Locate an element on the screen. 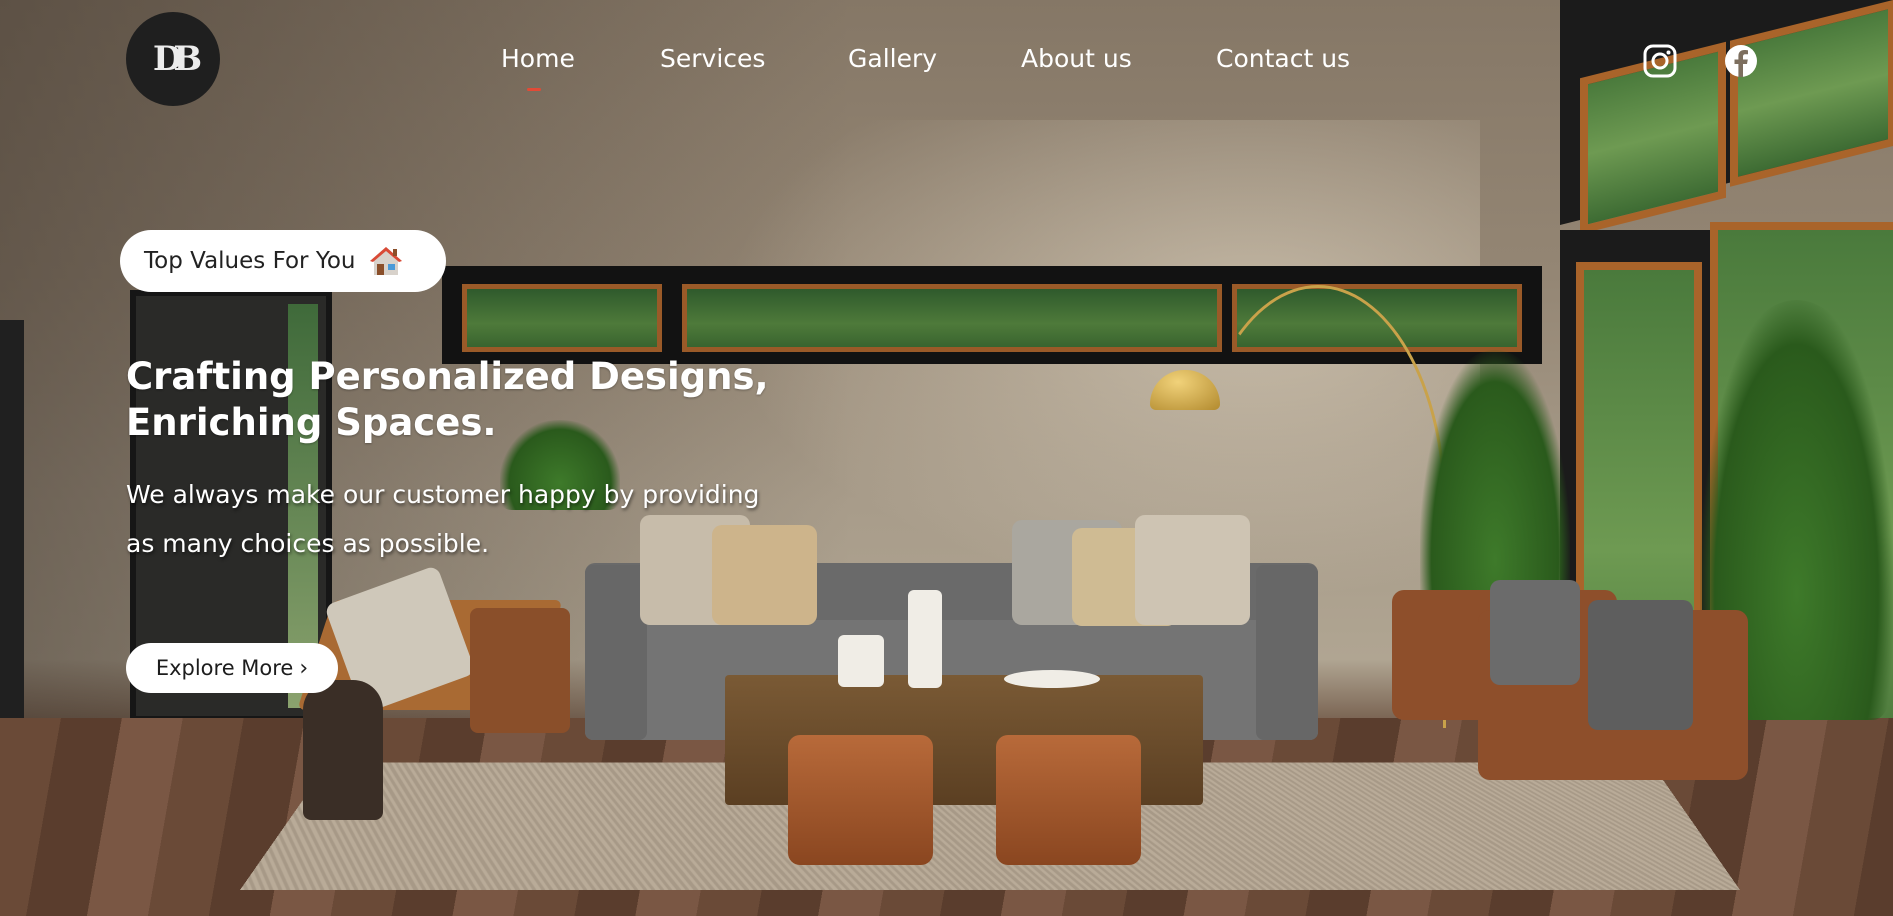 The image size is (1893, 916). left-wall-edge is located at coordinates (12, 525).